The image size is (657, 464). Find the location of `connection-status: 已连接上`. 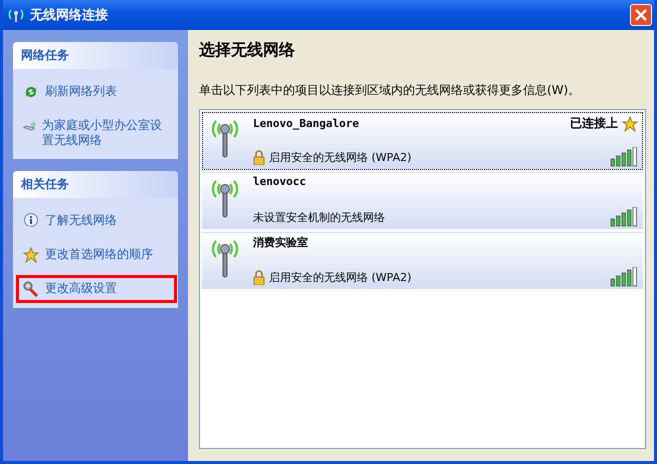

connection-status: 已连接上 is located at coordinates (594, 123).